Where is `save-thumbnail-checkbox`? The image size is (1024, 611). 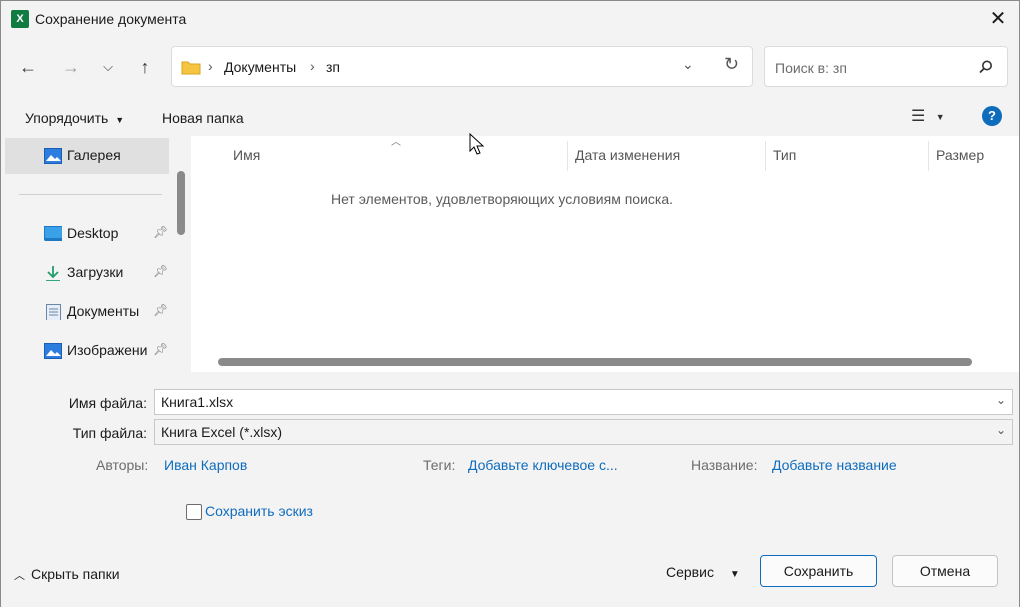 save-thumbnail-checkbox is located at coordinates (194, 512).